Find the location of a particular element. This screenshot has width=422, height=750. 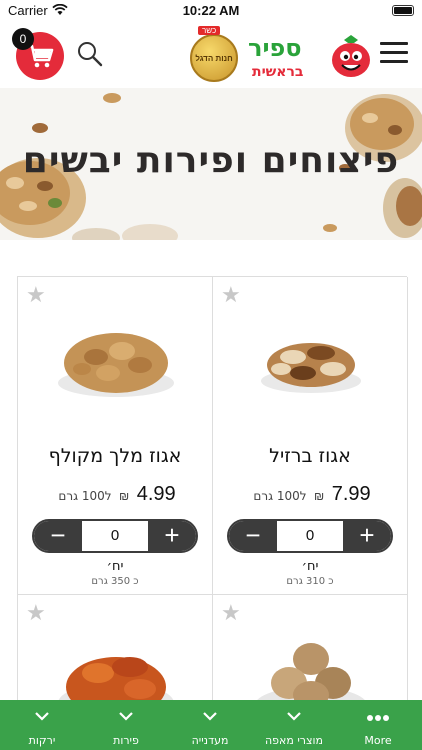

tab-bakery: מוצרי מאפה is located at coordinates (294, 725).